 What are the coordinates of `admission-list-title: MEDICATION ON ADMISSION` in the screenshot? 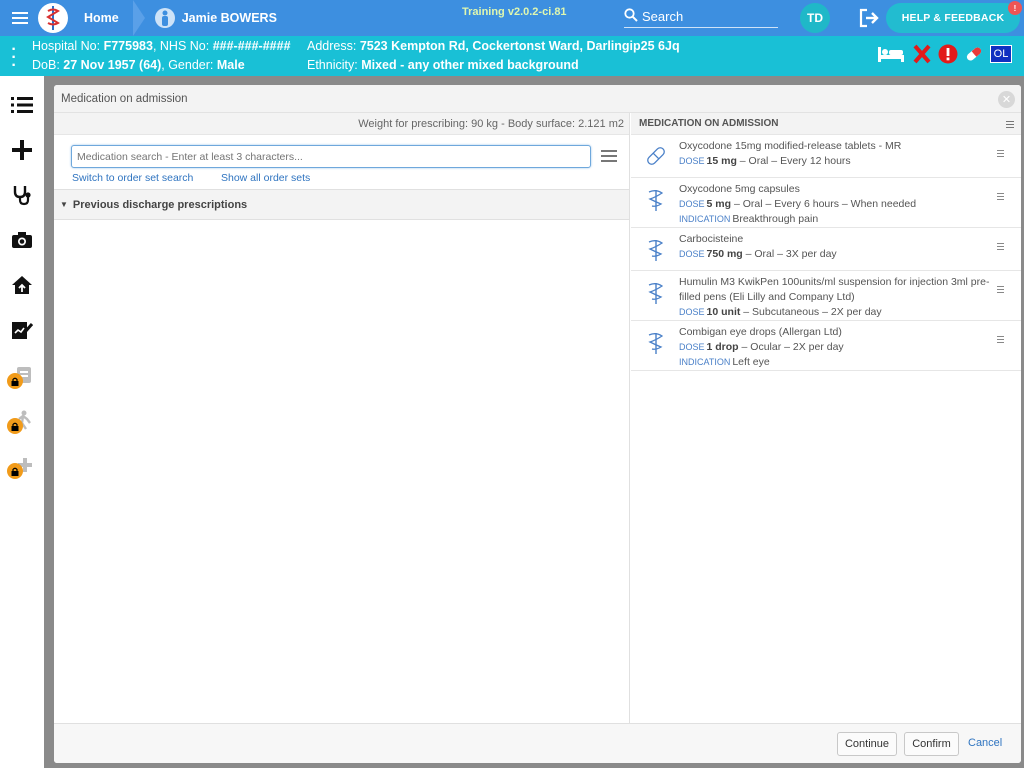 It's located at (709, 123).